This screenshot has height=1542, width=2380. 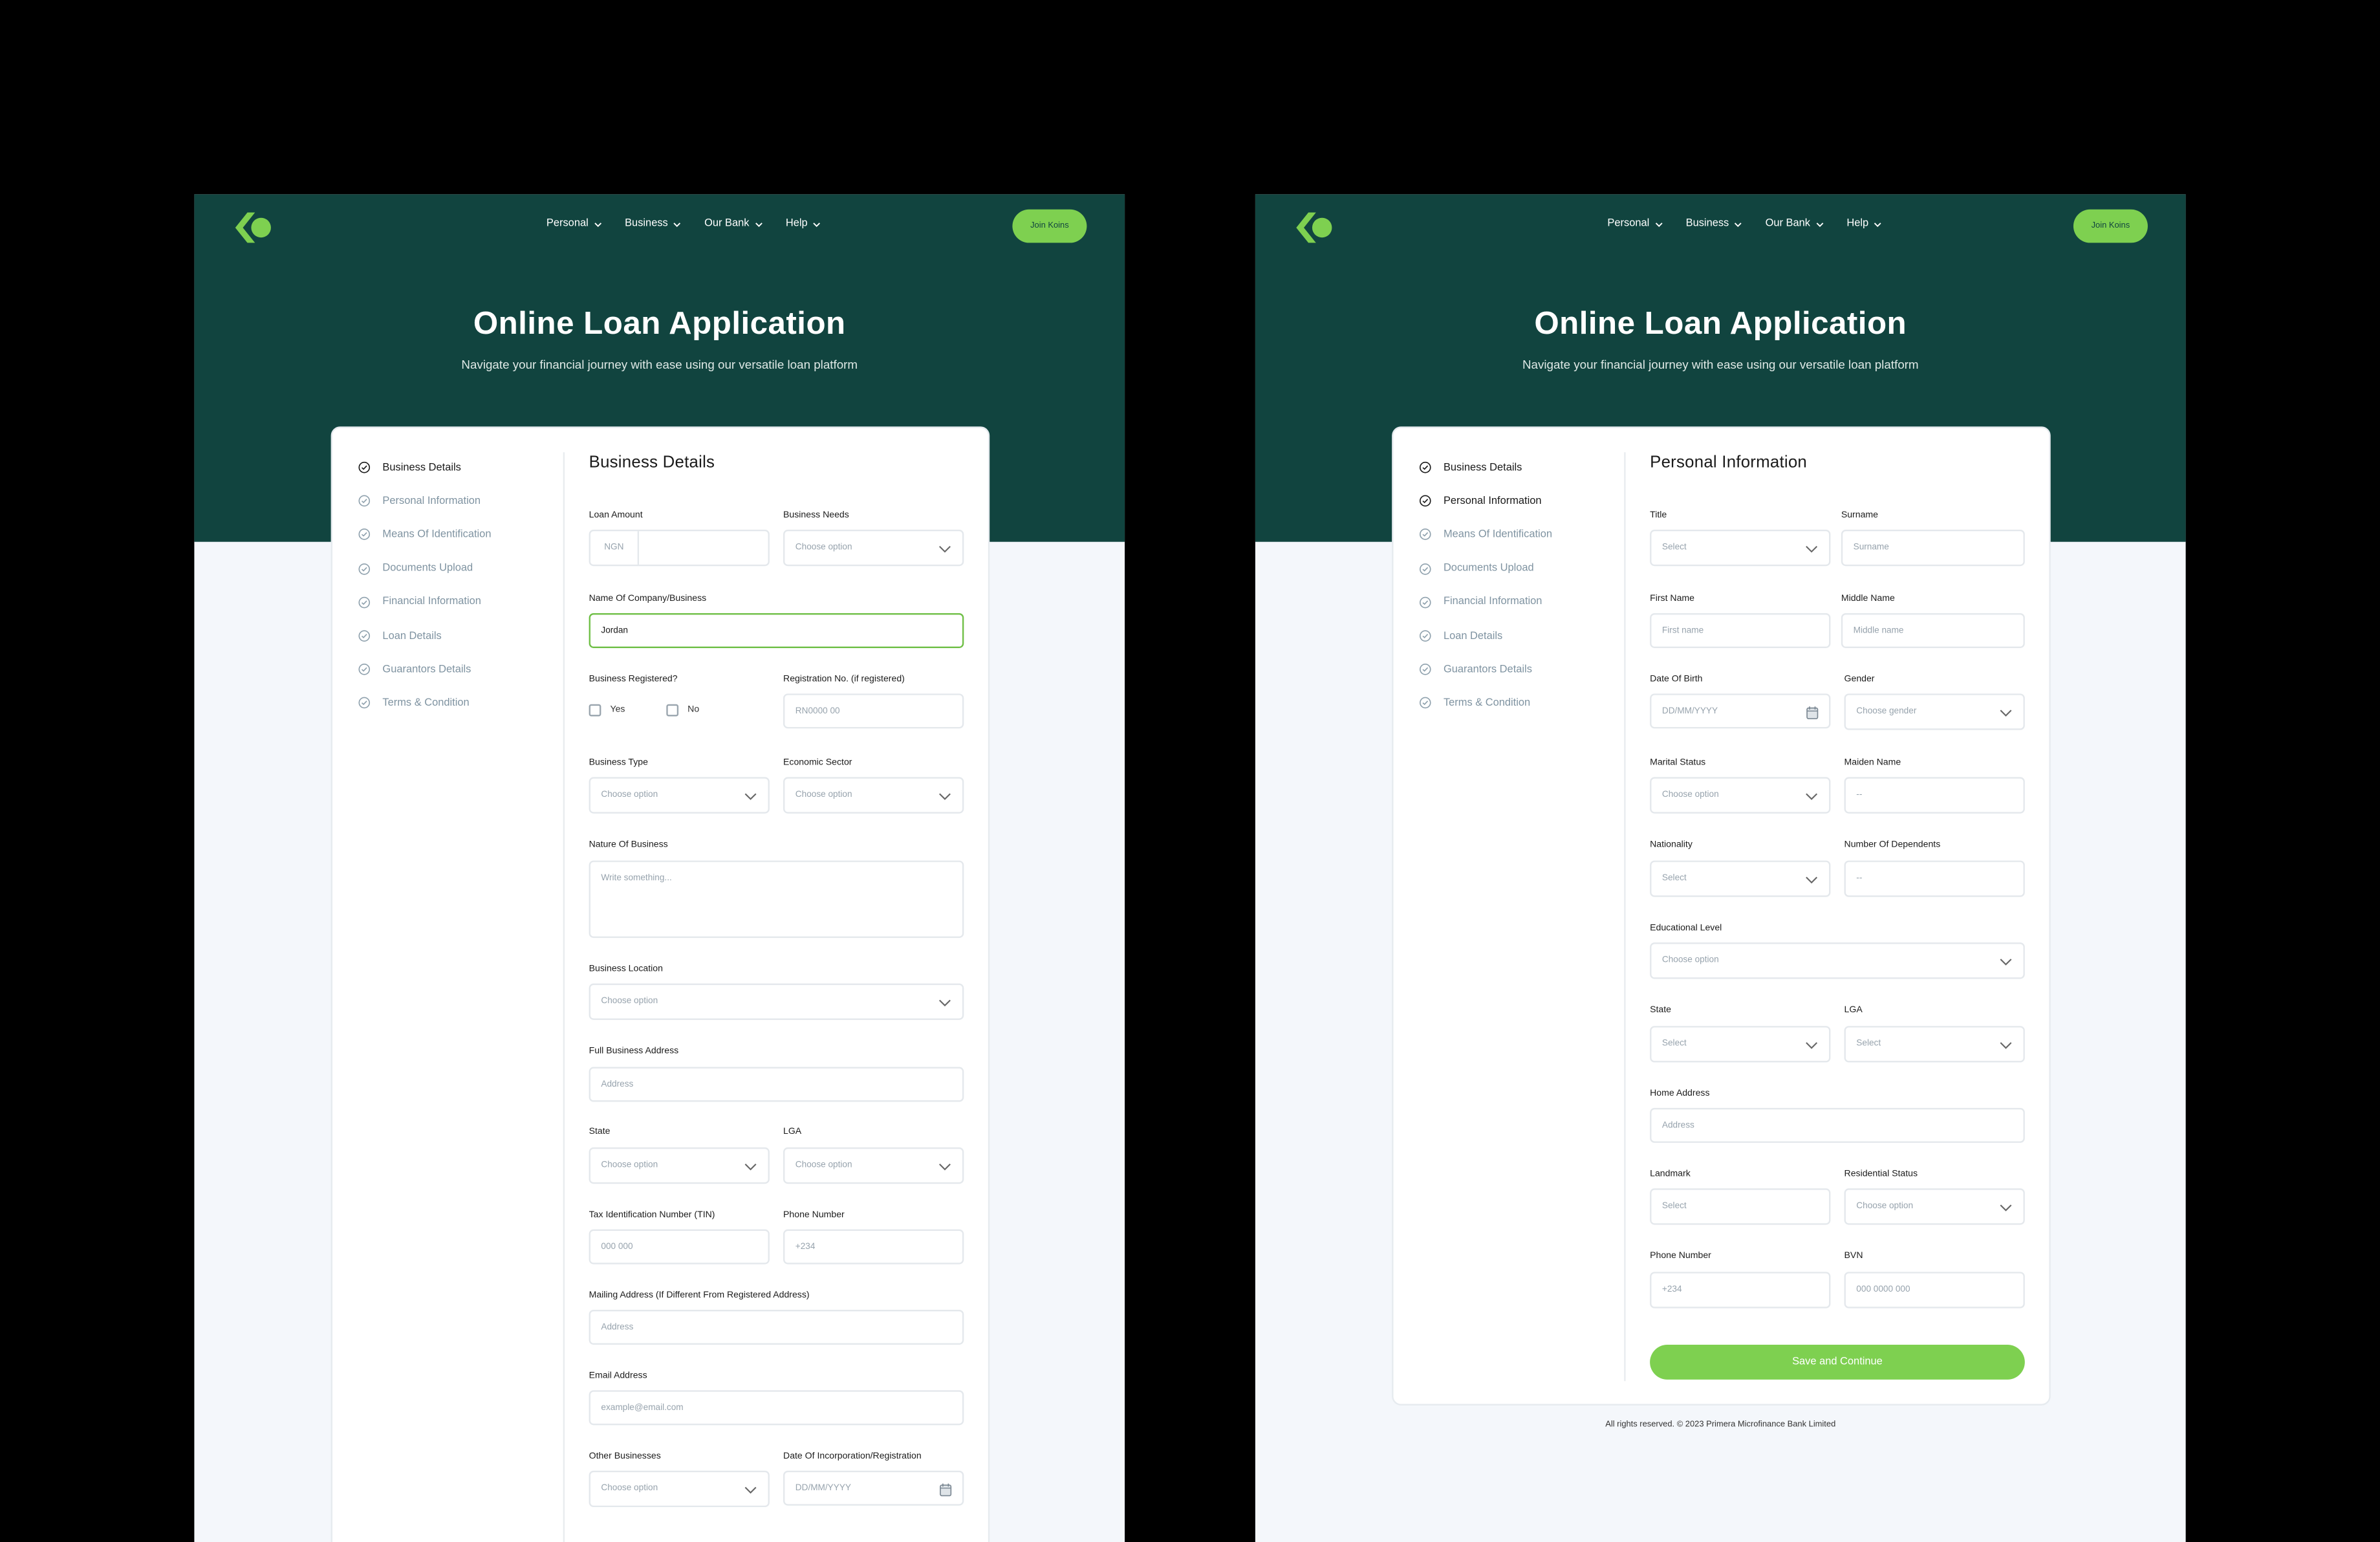 What do you see at coordinates (616, 516) in the screenshot?
I see `loan-amount-label: Loan Amount` at bounding box center [616, 516].